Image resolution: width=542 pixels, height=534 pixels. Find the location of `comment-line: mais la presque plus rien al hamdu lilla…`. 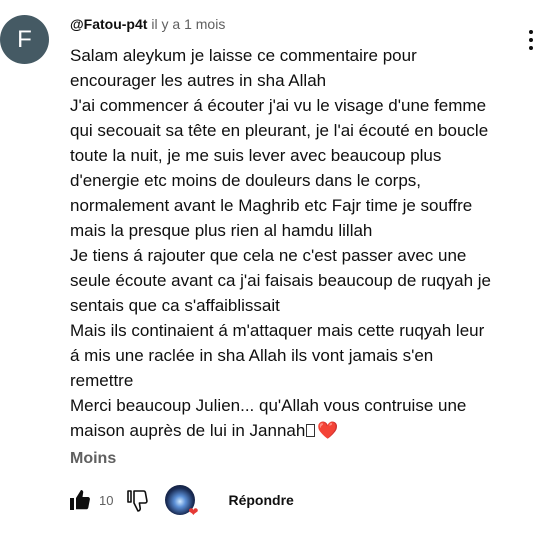

comment-line: mais la presque plus rien al hamdu lilla… is located at coordinates (221, 230).